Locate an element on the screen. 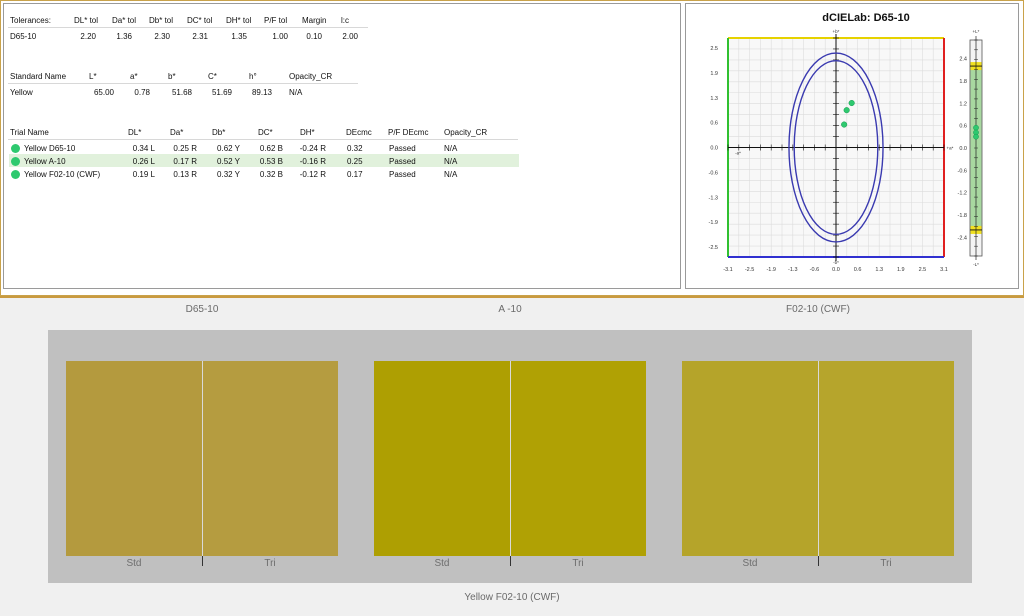  x-tick-label: 2.5 is located at coordinates (923, 270).